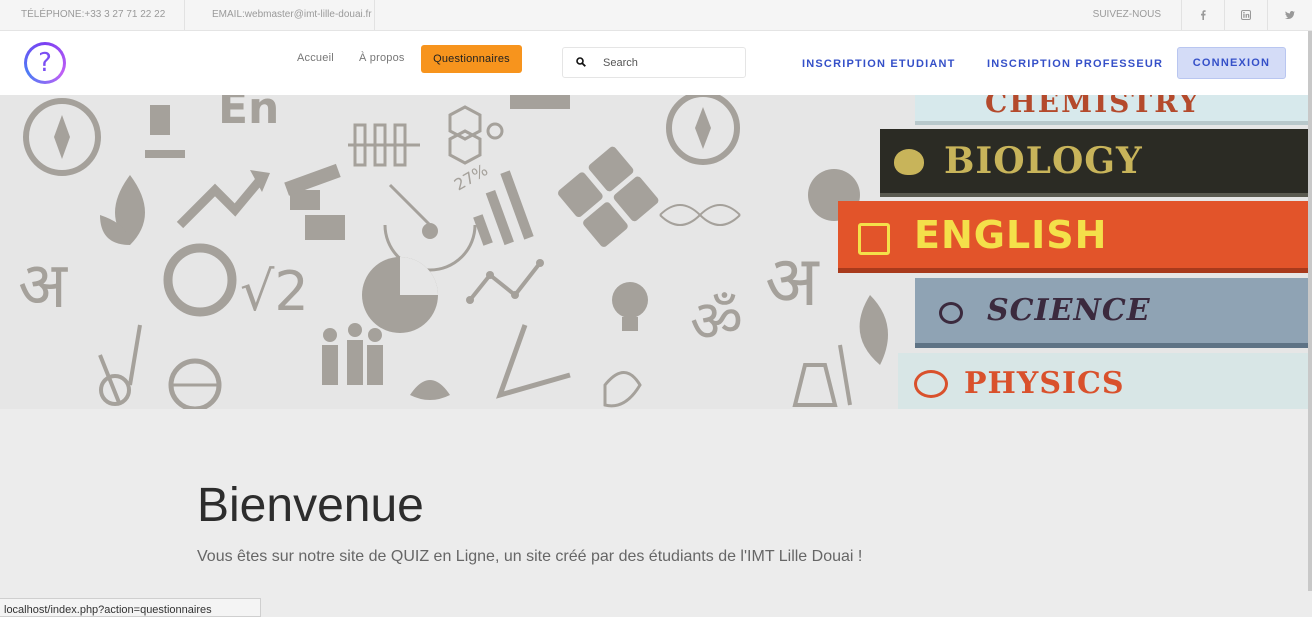 The height and width of the screenshot is (617, 1312). I want to click on nav-questionnaires-button: Questionnaires, so click(471, 59).